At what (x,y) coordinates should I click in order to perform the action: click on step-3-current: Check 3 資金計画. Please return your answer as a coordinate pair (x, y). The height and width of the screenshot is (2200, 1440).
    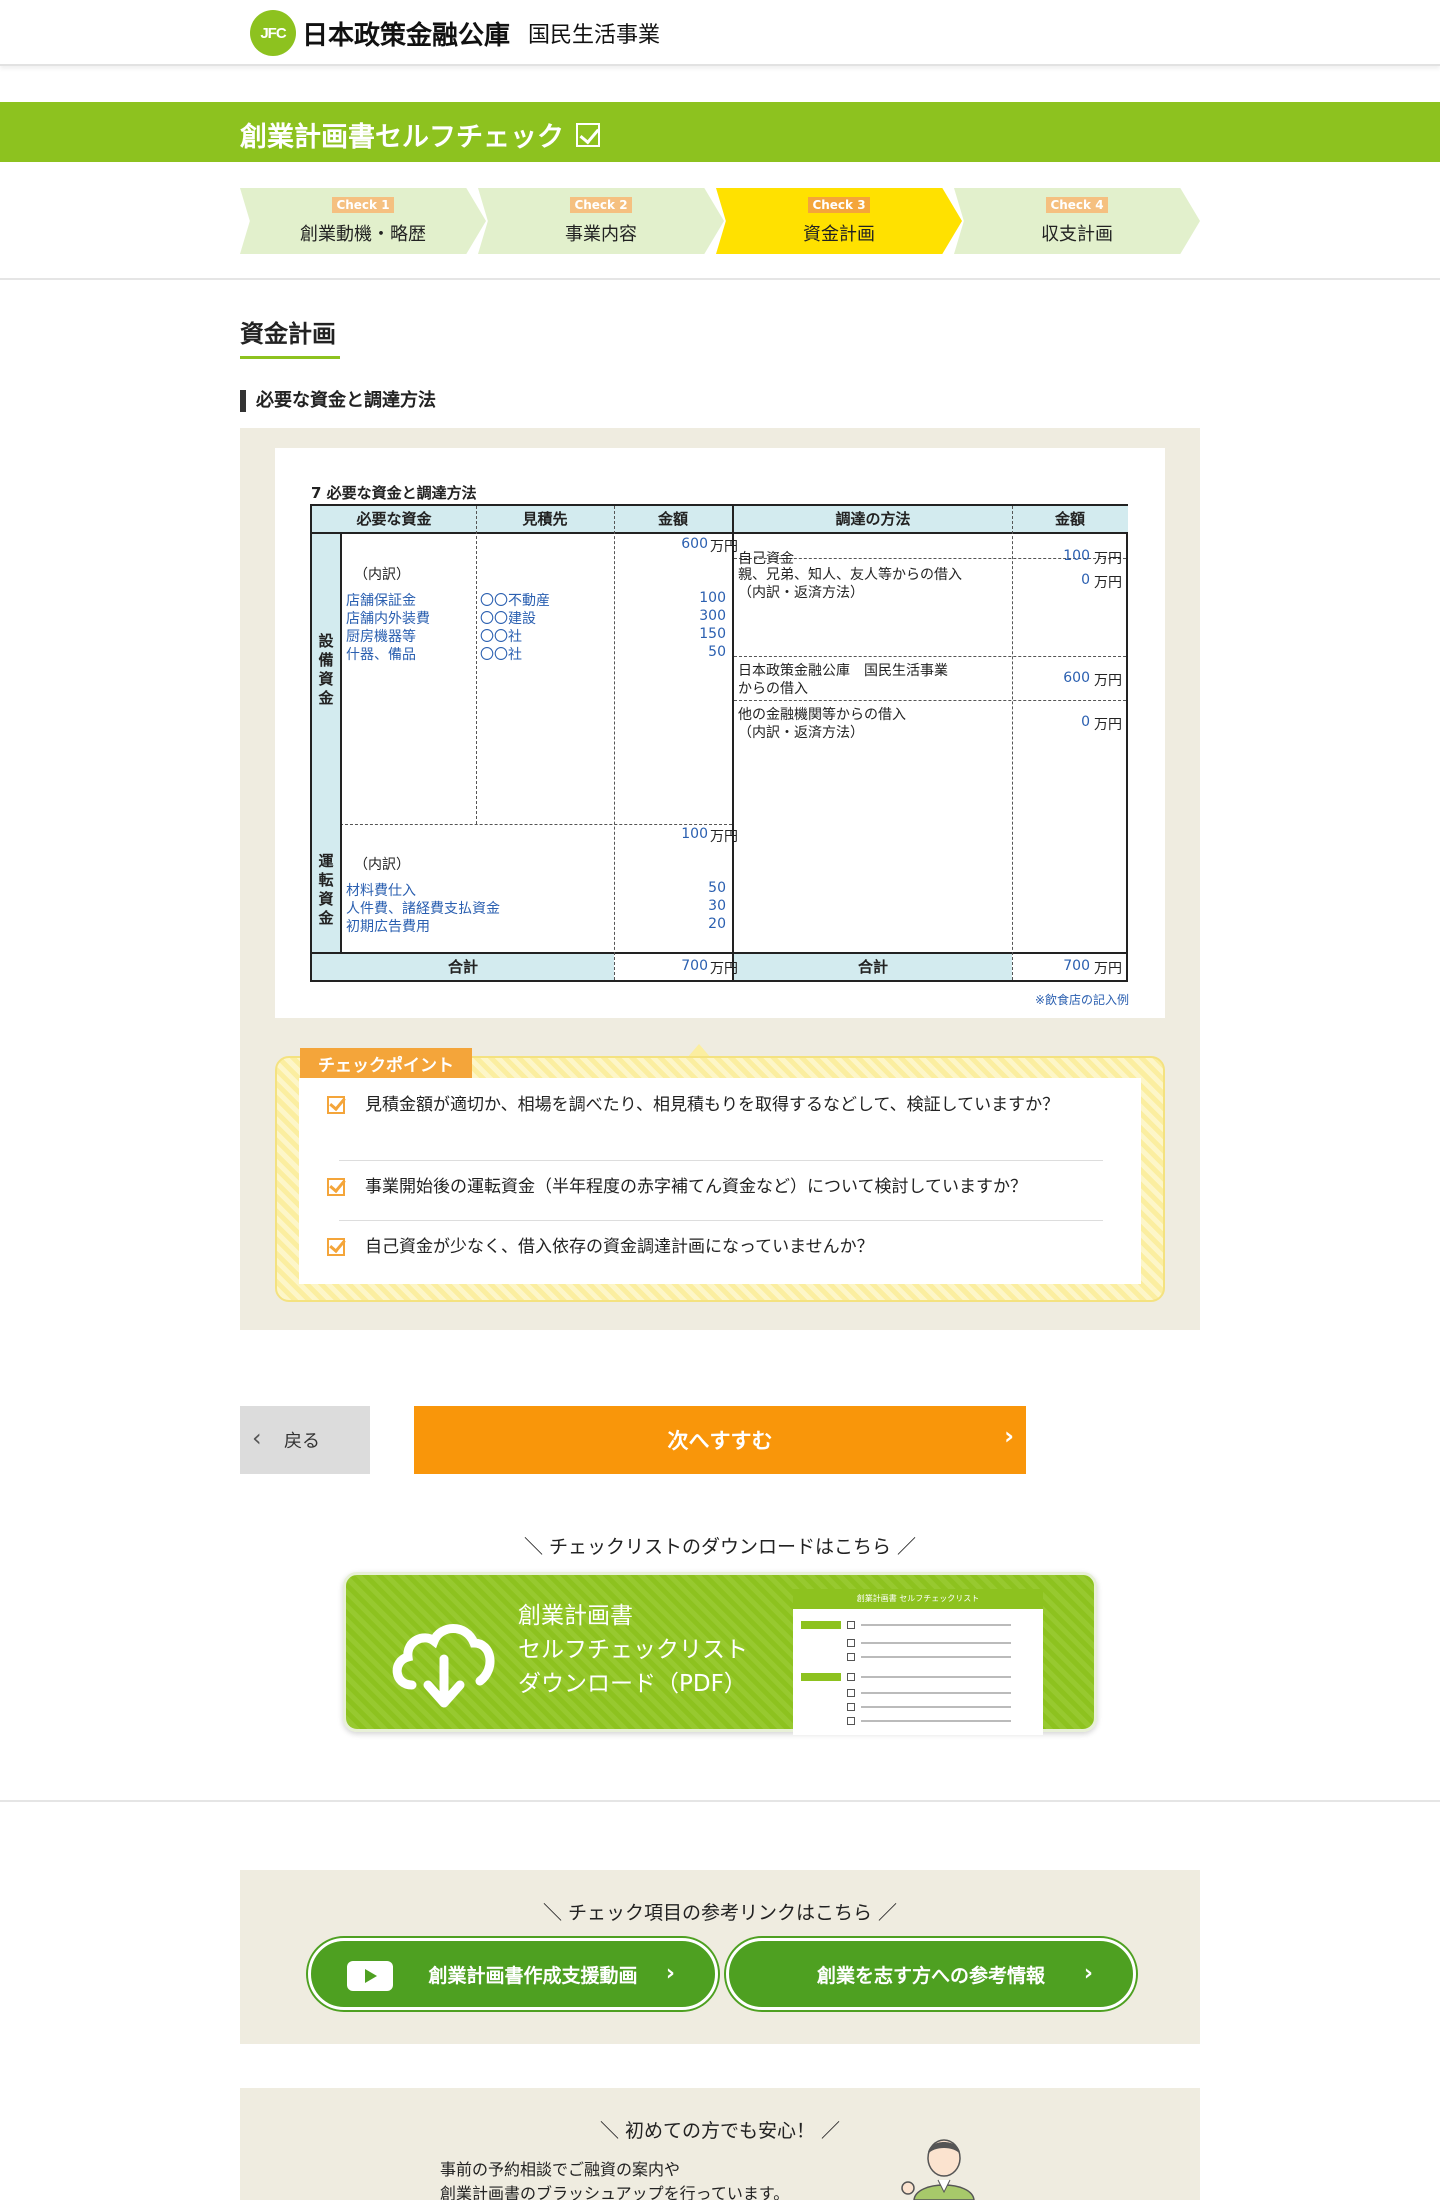
    Looking at the image, I should click on (839, 221).